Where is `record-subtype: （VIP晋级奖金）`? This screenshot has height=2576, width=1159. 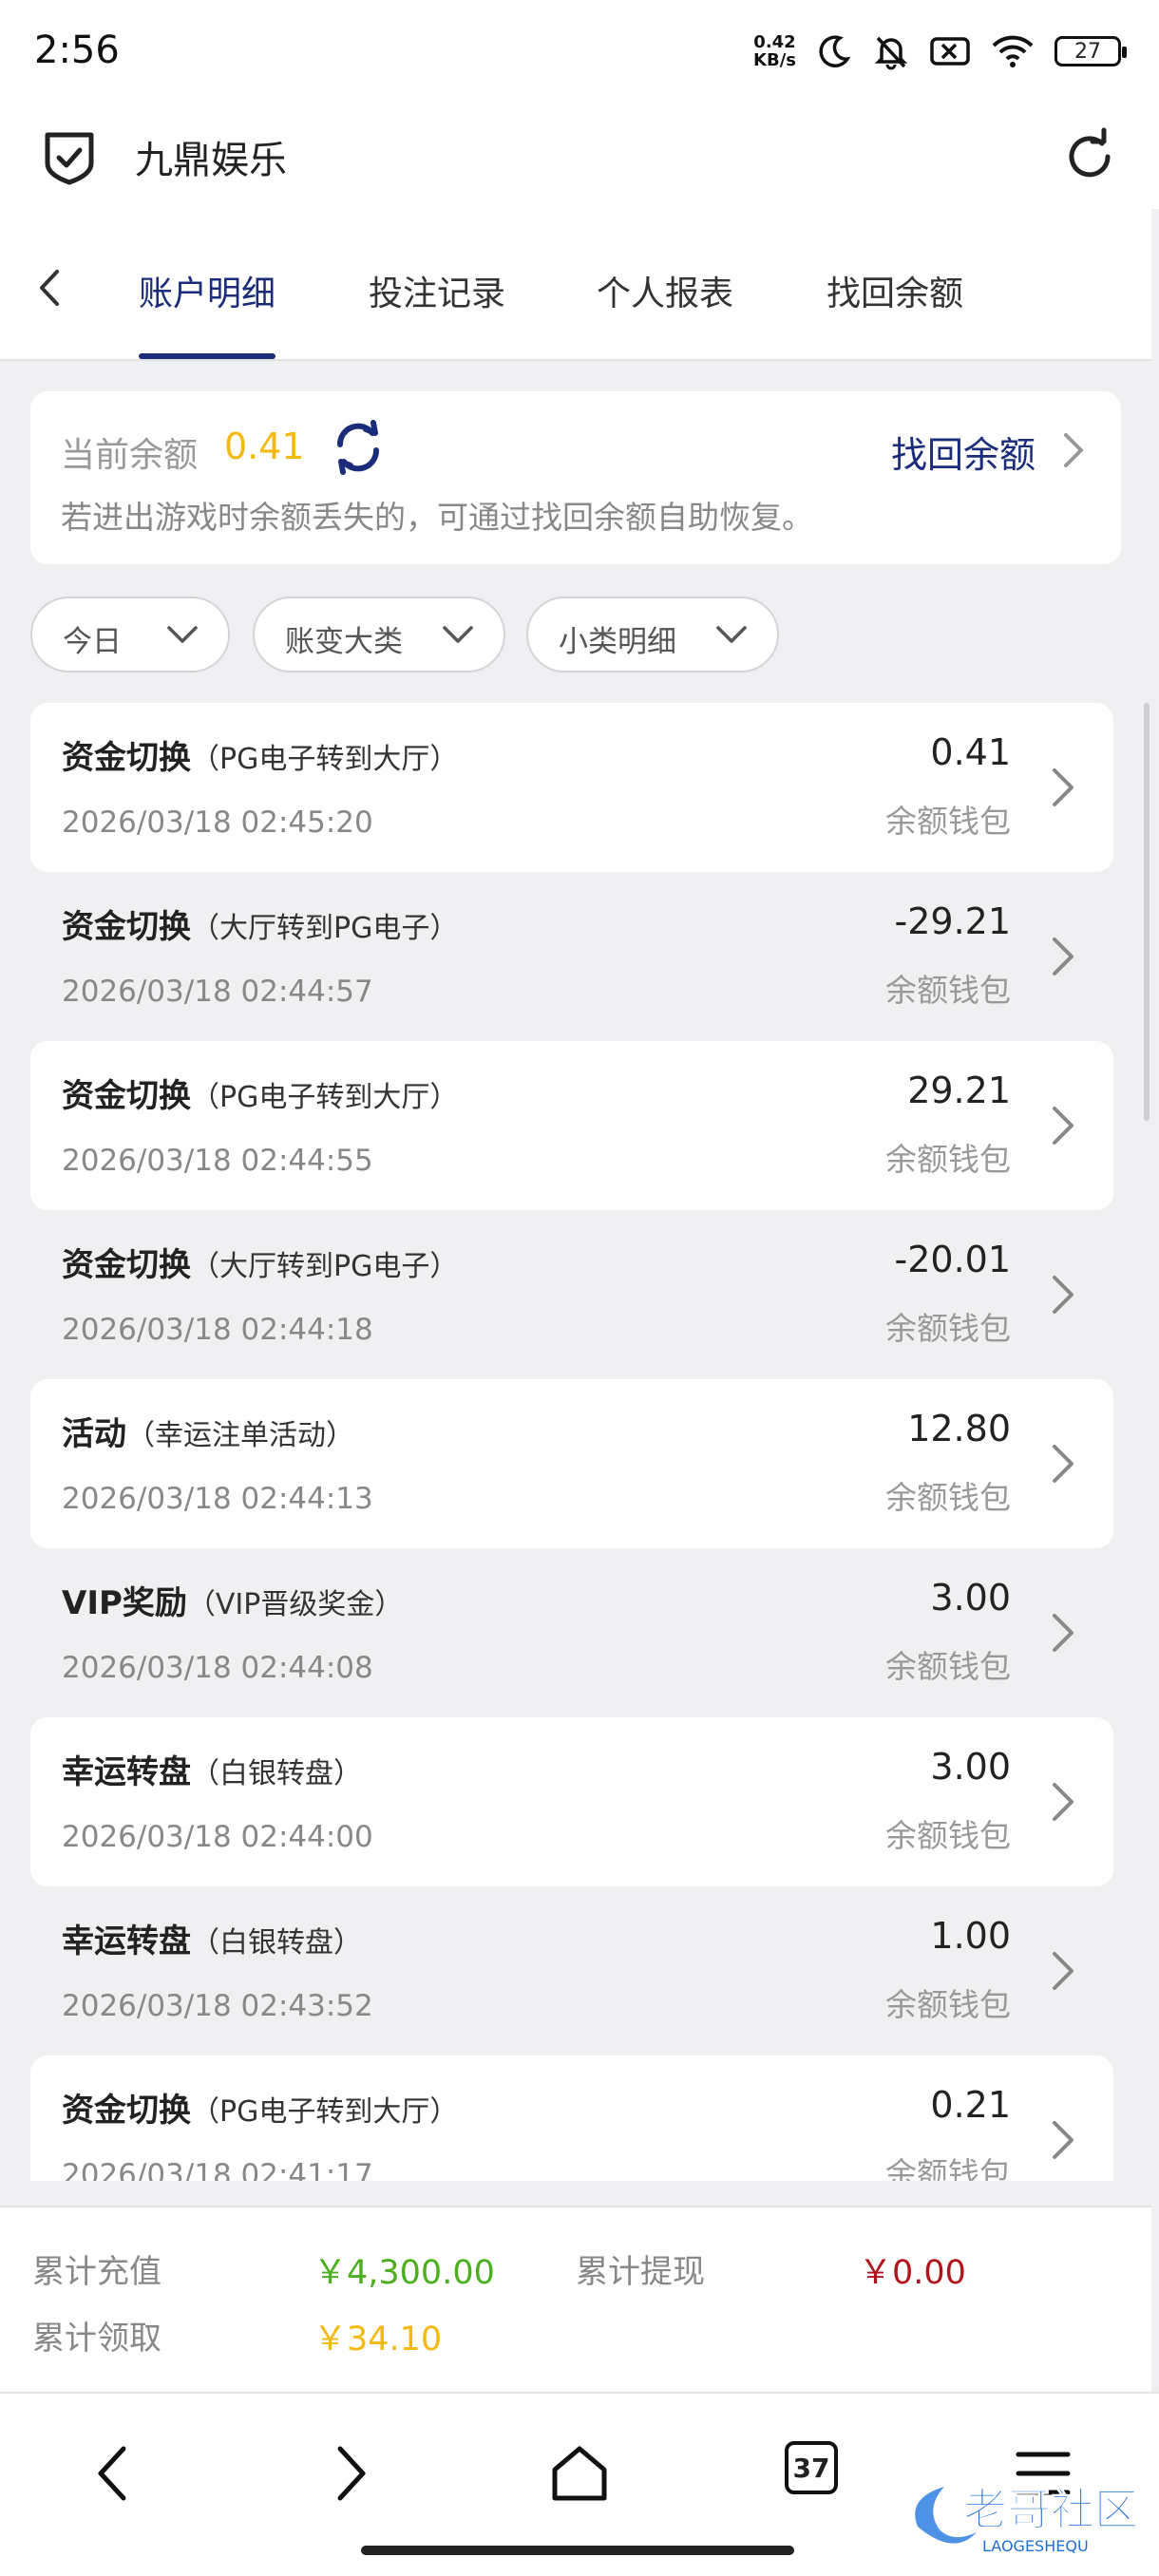
record-subtype: （VIP晋级奖金） is located at coordinates (295, 1604).